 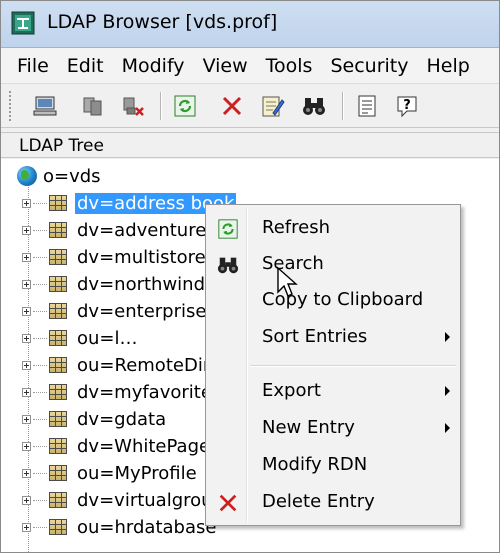 I want to click on menu-view: View, so click(x=224, y=66).